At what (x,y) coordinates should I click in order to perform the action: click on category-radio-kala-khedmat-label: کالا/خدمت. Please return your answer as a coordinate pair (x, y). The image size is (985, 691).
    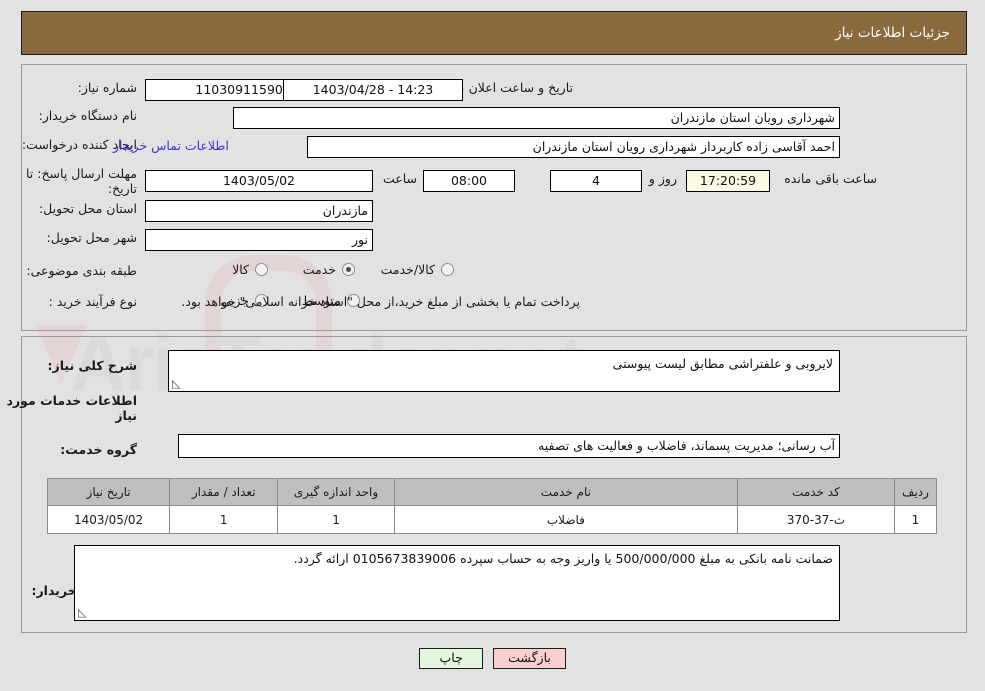
    Looking at the image, I should click on (407, 269).